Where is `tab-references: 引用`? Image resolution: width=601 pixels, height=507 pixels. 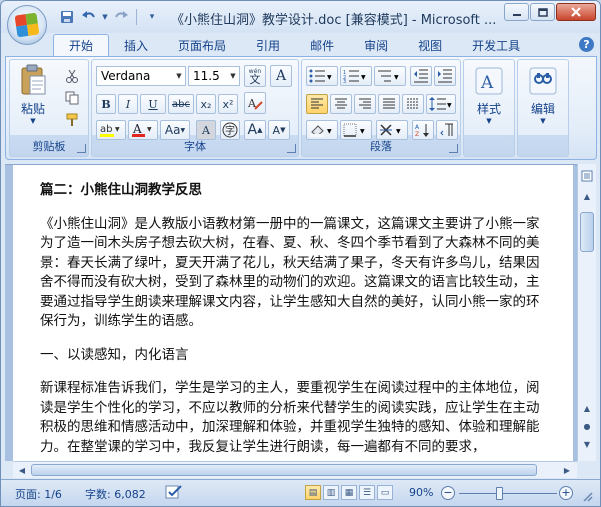
tab-references: 引用 is located at coordinates (268, 45).